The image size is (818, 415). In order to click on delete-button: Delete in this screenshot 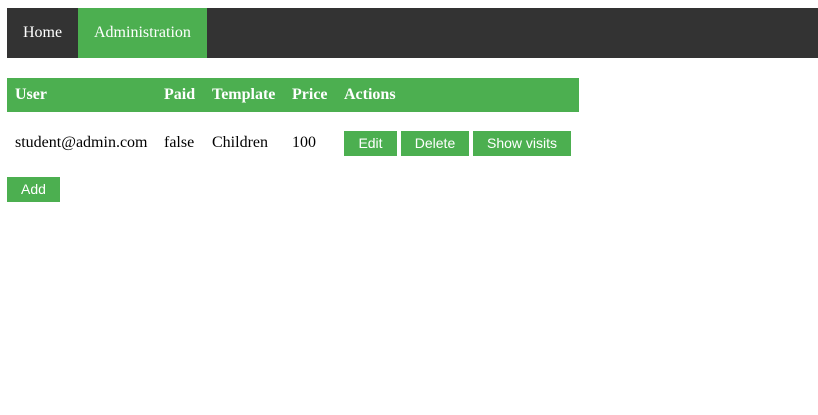, I will do `click(435, 143)`.